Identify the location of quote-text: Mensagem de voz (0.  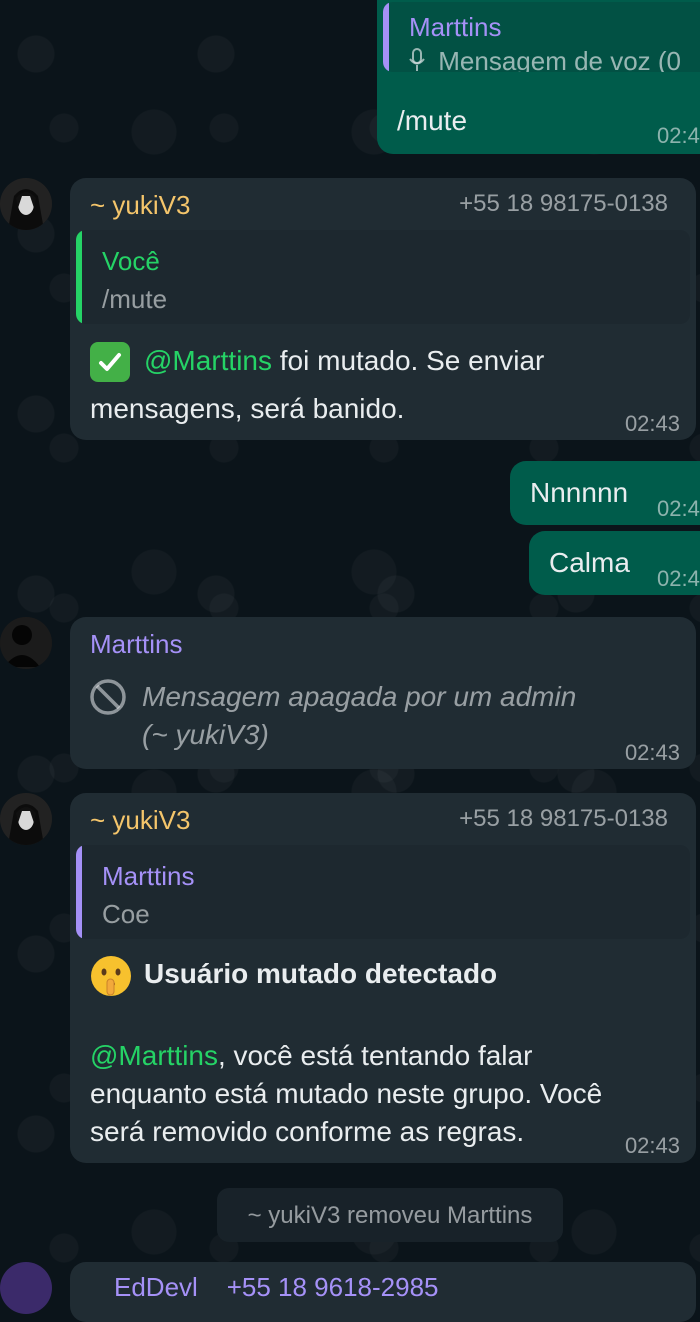
(560, 59).